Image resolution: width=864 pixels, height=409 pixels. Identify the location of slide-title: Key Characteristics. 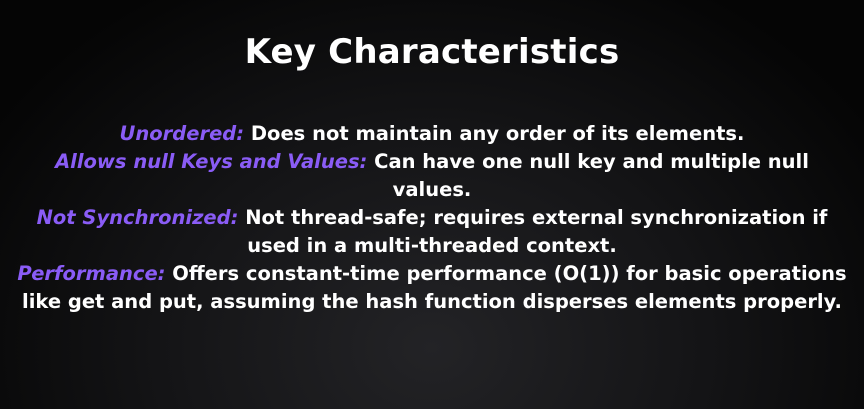
(432, 52).